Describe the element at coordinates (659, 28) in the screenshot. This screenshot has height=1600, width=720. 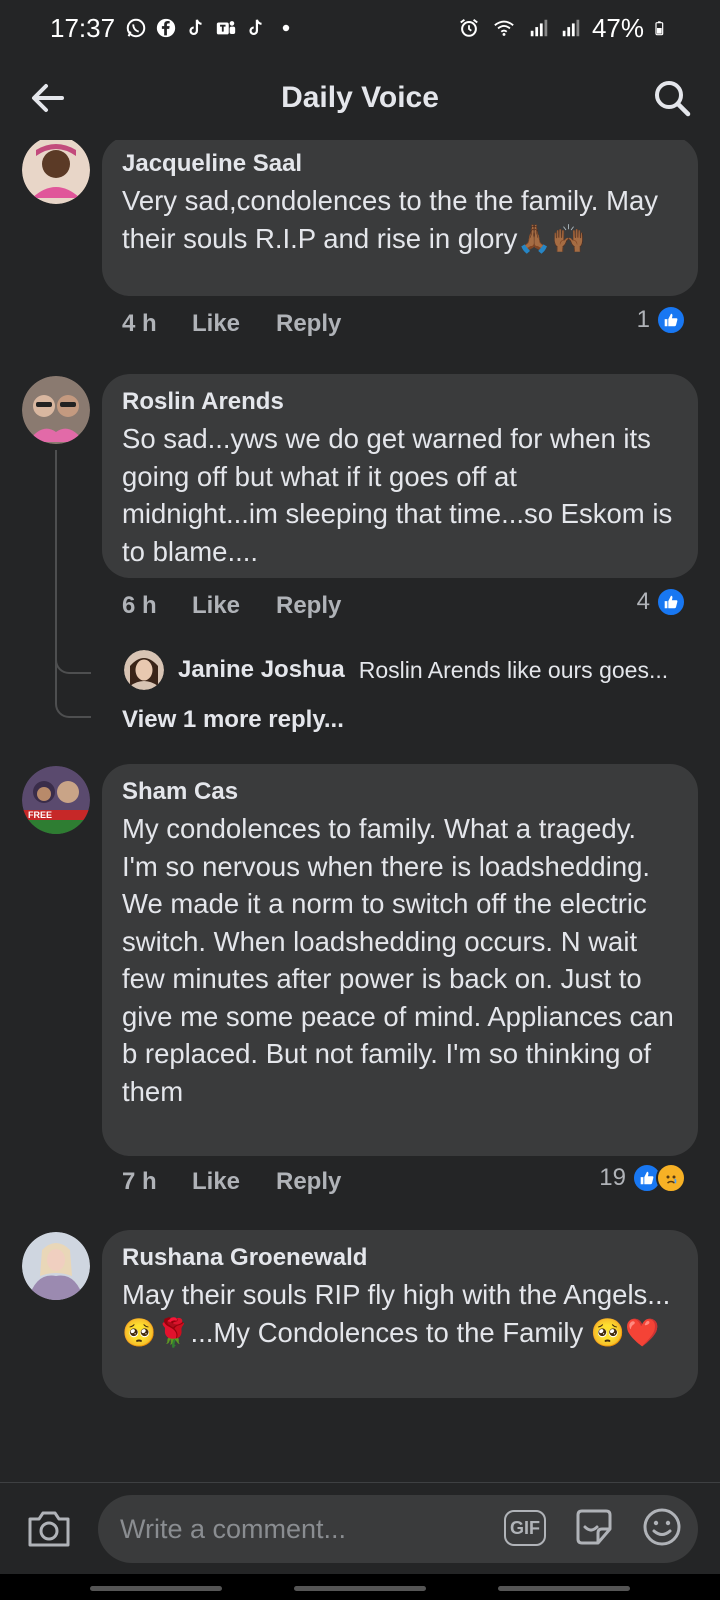
I see `battery-icon` at that location.